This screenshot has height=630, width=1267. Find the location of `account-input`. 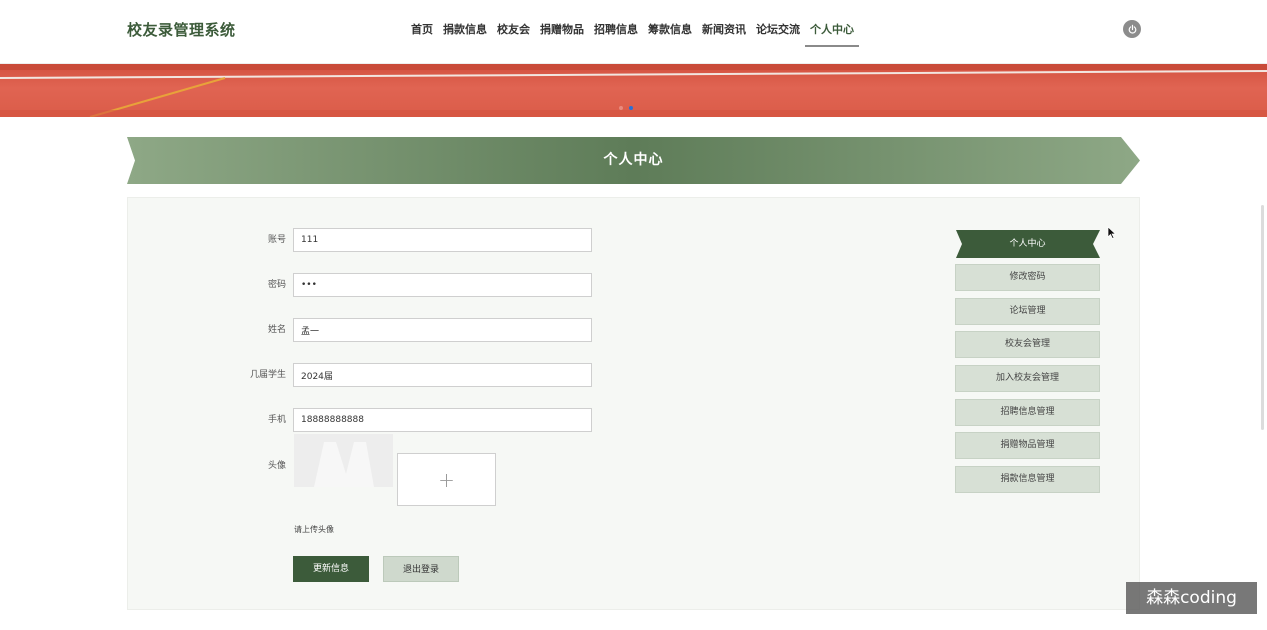

account-input is located at coordinates (442, 240).